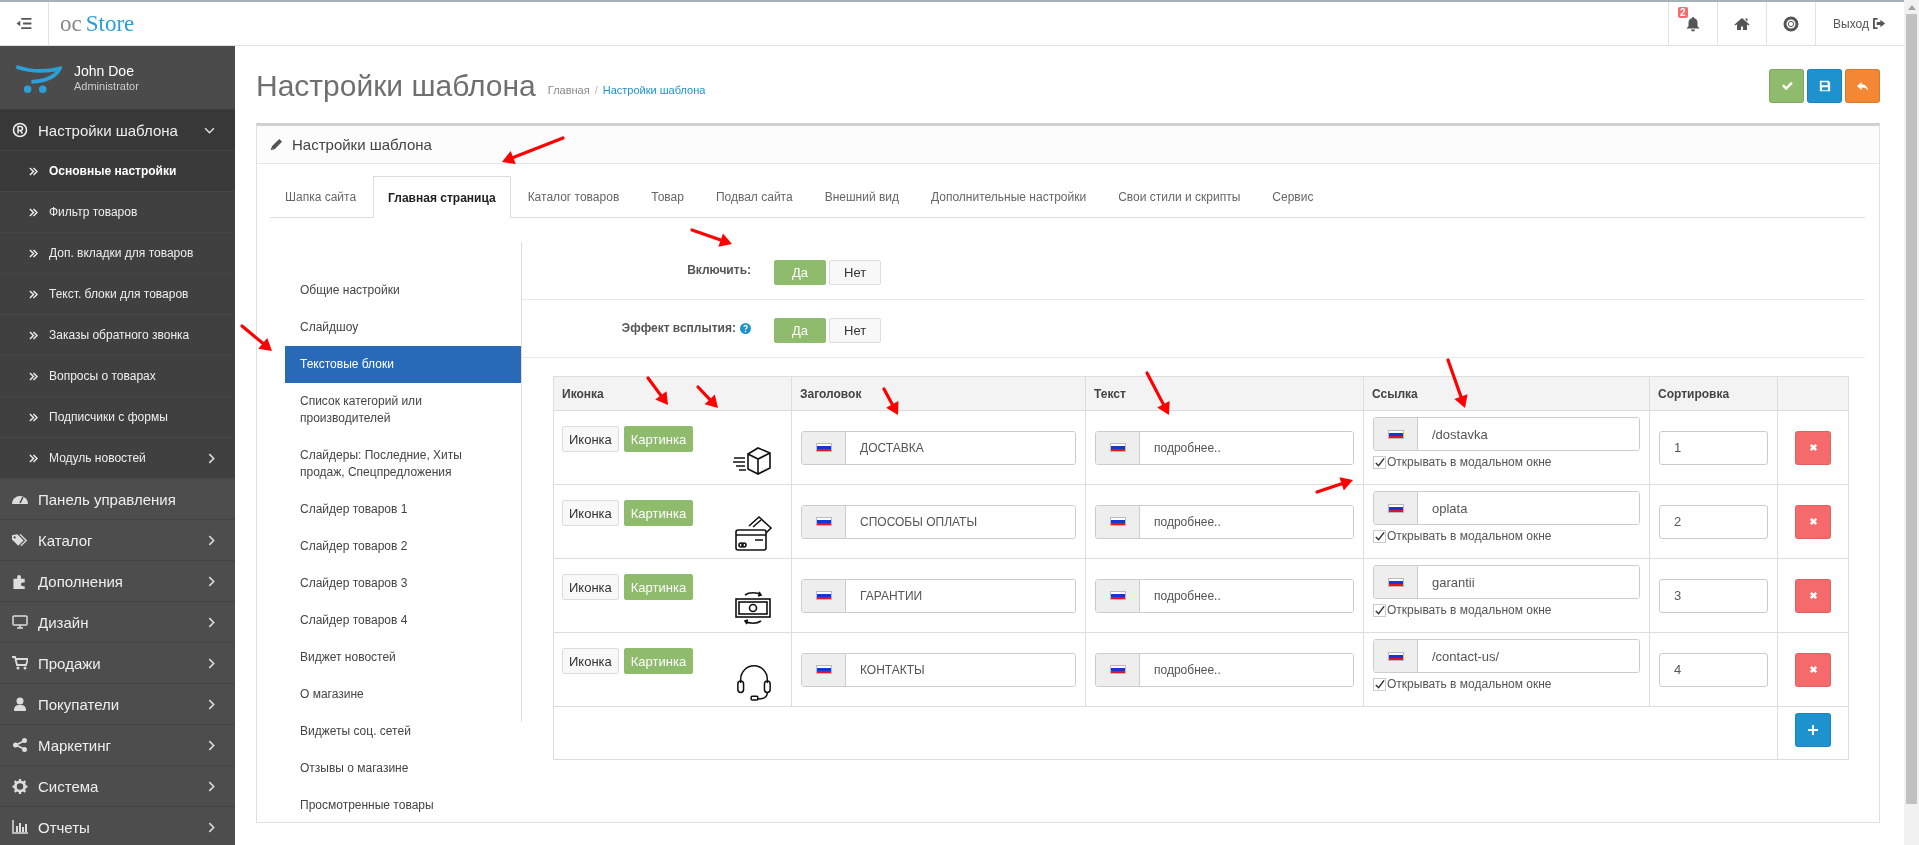 This screenshot has width=1919, height=845. Describe the element at coordinates (321, 196) in the screenshot. I see `tab: Шапка сайта` at that location.